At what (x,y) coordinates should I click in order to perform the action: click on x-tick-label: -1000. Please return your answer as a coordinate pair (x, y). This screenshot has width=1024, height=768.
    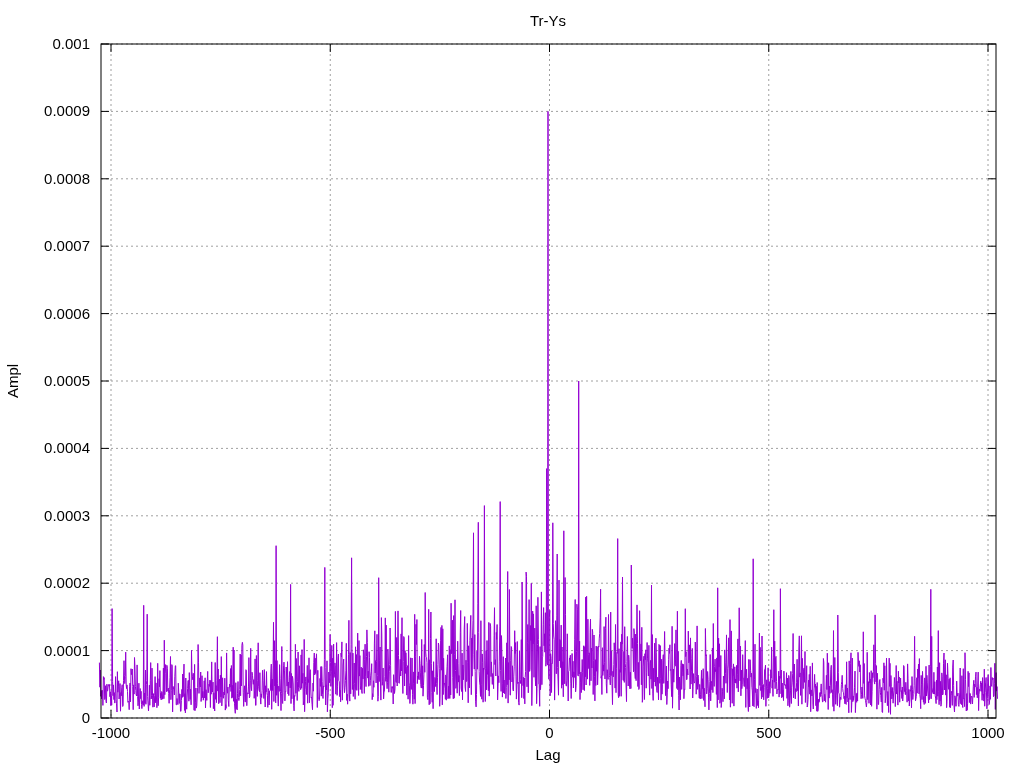
    Looking at the image, I should click on (111, 732).